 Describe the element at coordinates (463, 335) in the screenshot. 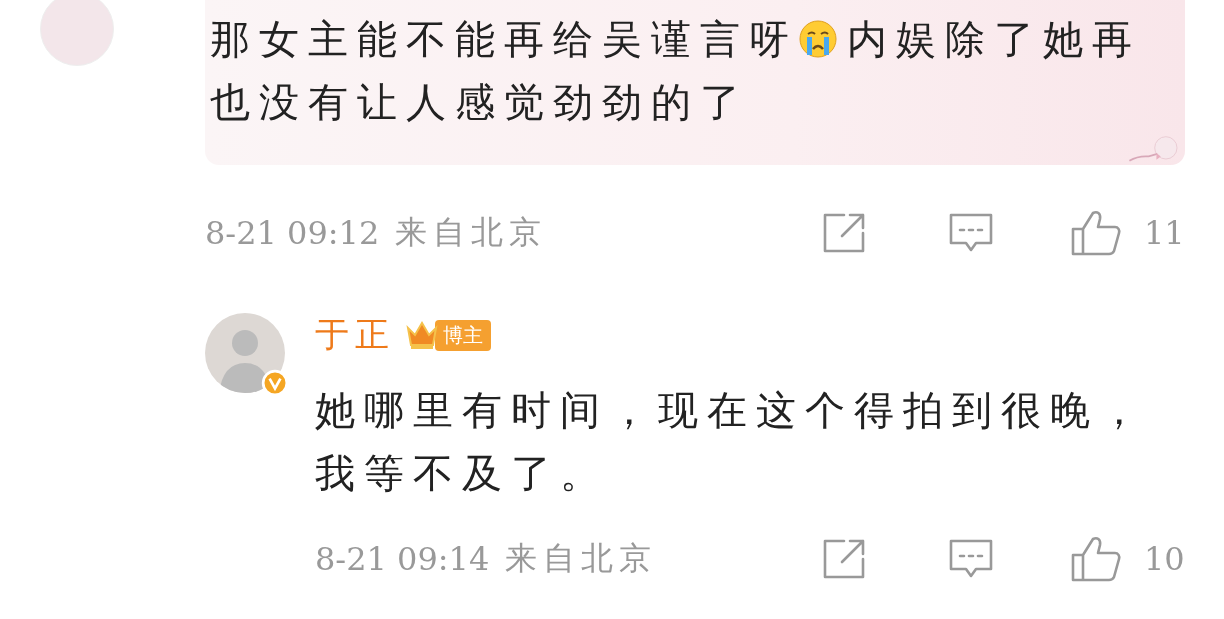

I see `blogger-badge: 博主` at that location.